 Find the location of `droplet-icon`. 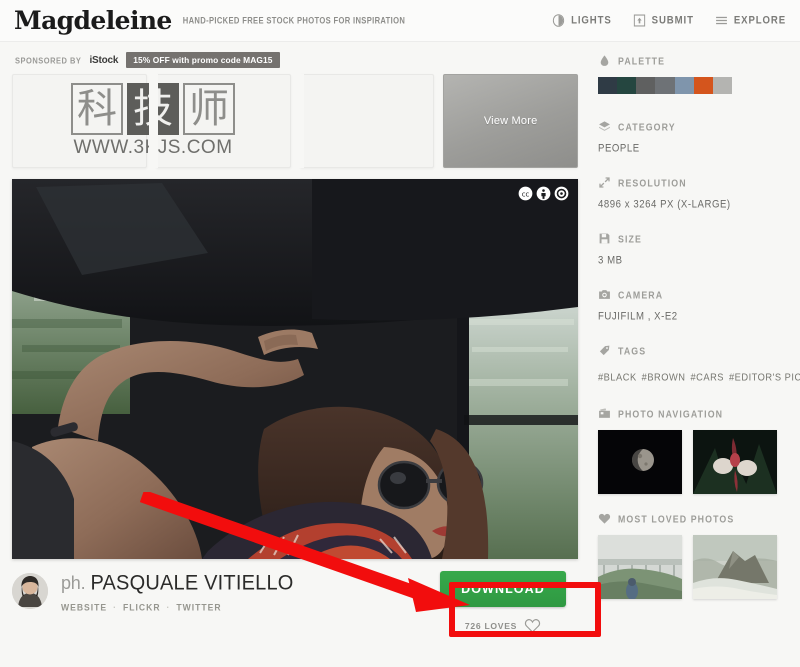

droplet-icon is located at coordinates (604, 60).